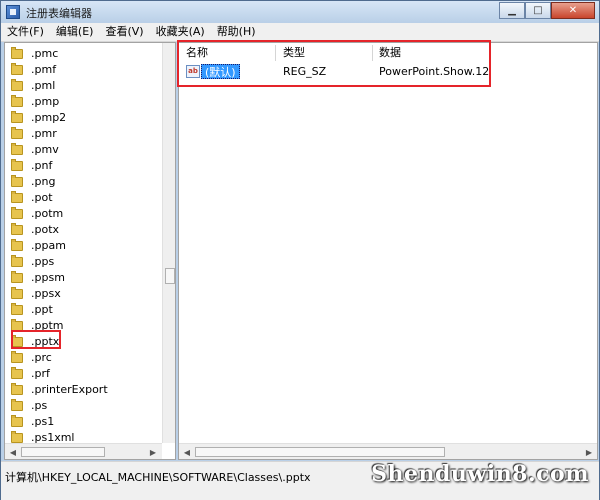  Describe the element at coordinates (168, 243) in the screenshot. I see `tree-vertical-scrollbar` at that location.